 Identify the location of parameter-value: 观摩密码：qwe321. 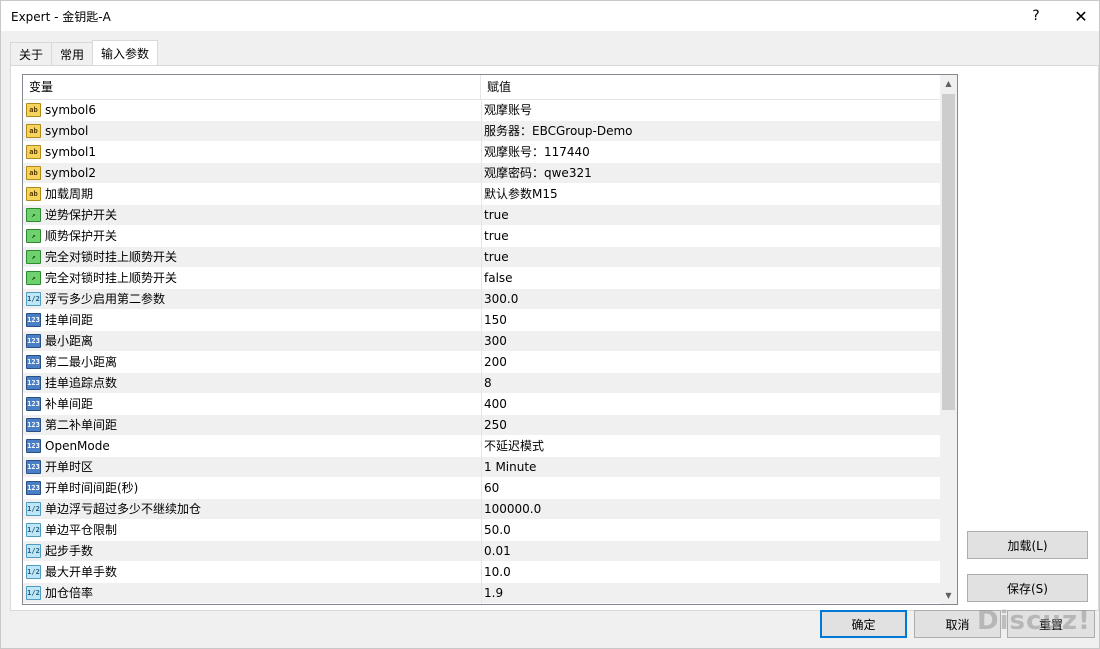
(711, 173).